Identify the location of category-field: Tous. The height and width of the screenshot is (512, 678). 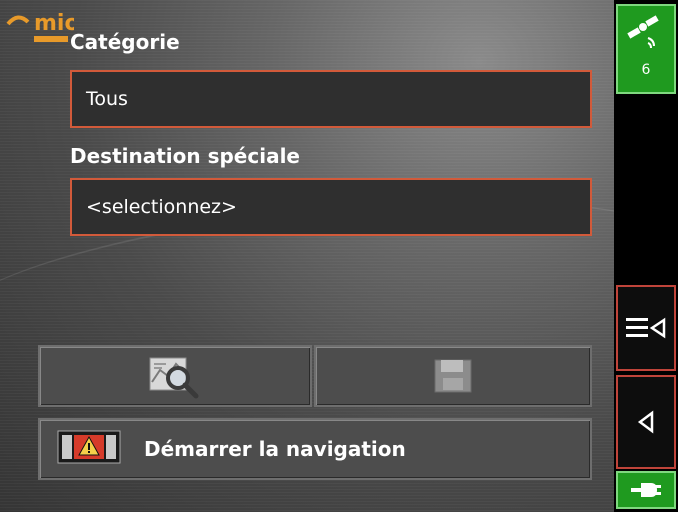
(331, 99).